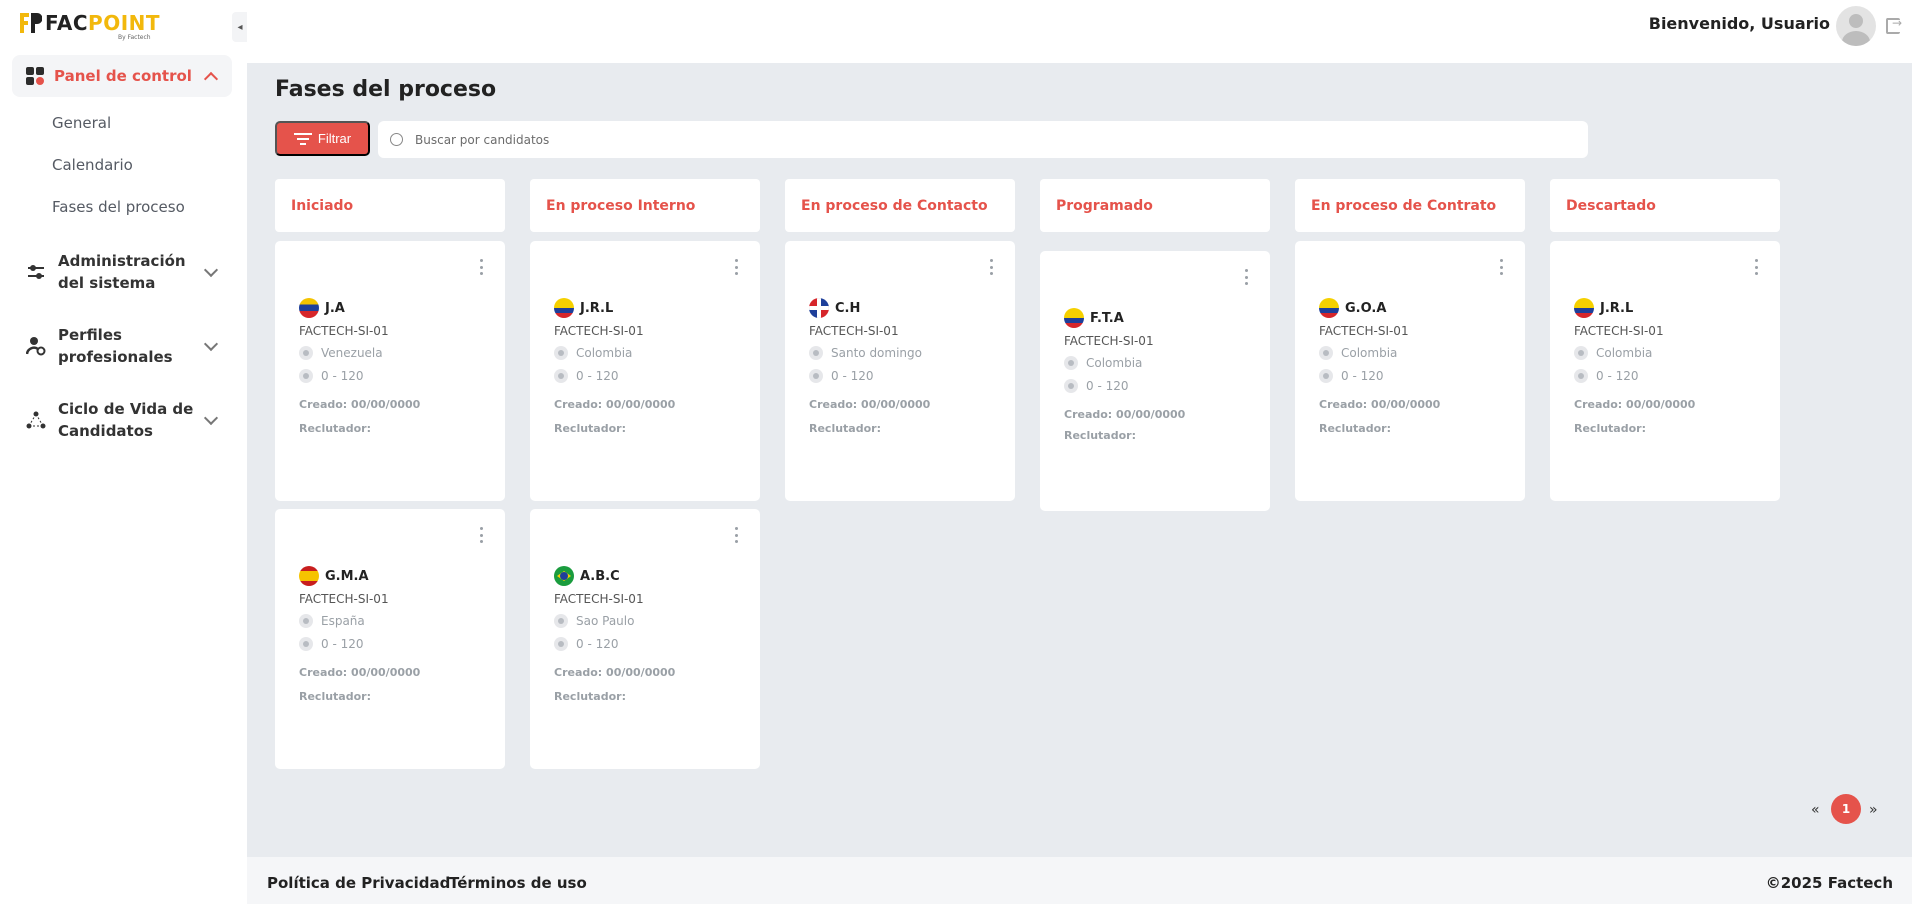 This screenshot has height=904, width=1912. I want to click on column-header-en-proceso-de-contacto: En proceso de Contacto, so click(900, 205).